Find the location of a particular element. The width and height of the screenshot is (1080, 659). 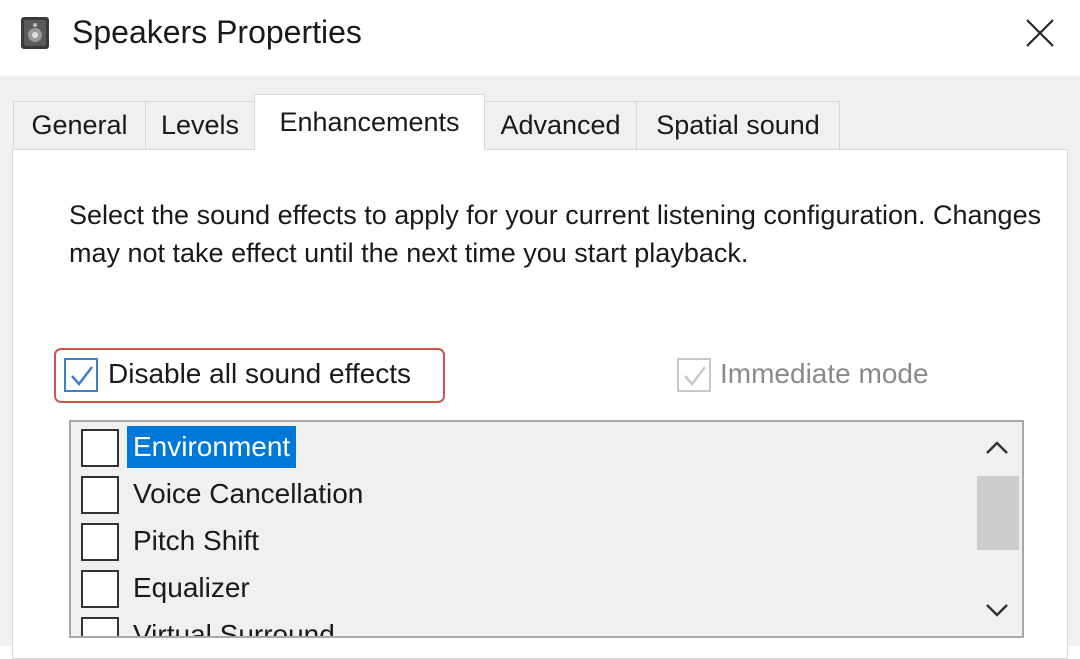

chevron-down-icon is located at coordinates (997, 610).